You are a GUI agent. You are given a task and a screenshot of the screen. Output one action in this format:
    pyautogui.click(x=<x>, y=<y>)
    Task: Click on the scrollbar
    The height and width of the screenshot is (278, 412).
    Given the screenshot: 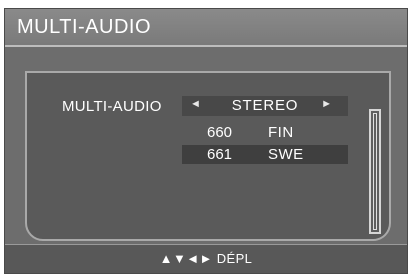 What is the action you would take?
    pyautogui.click(x=375, y=171)
    